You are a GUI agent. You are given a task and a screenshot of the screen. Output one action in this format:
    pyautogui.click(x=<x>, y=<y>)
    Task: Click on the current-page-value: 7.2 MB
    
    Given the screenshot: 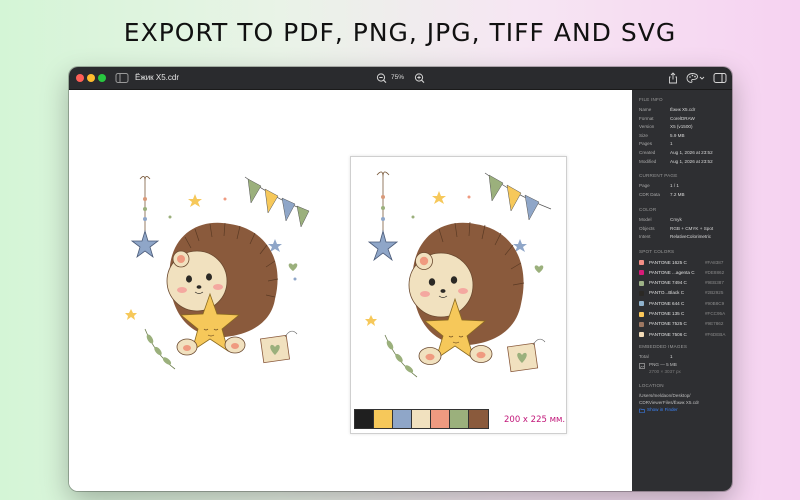 What is the action you would take?
    pyautogui.click(x=677, y=194)
    